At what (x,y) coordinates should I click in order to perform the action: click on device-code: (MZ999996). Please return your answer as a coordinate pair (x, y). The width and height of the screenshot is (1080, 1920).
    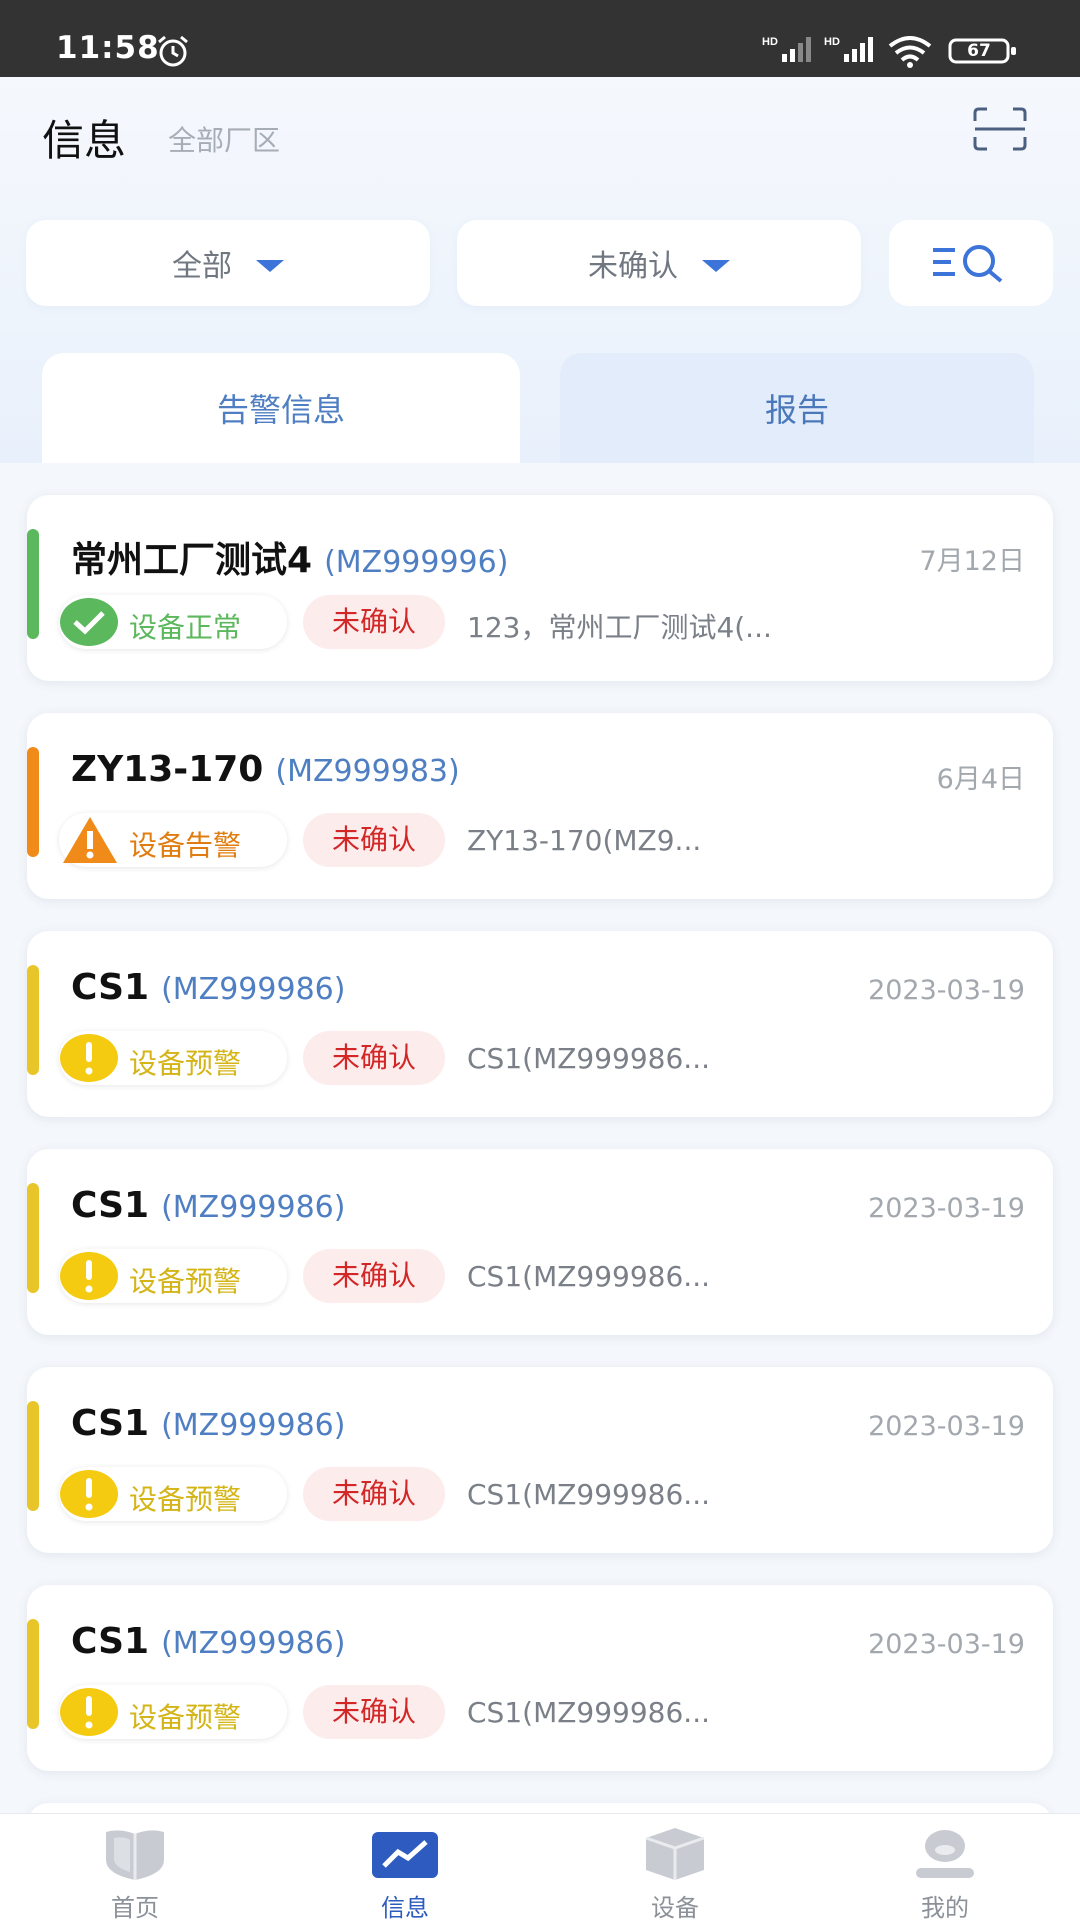
    Looking at the image, I should click on (416, 562).